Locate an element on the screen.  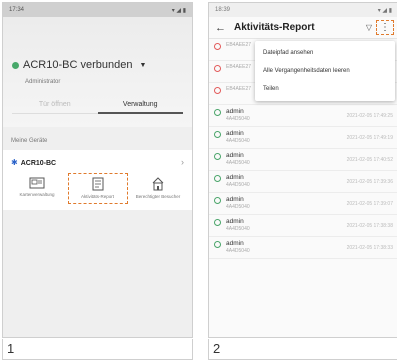
status-time: 18:39 is located at coordinates (223, 10).